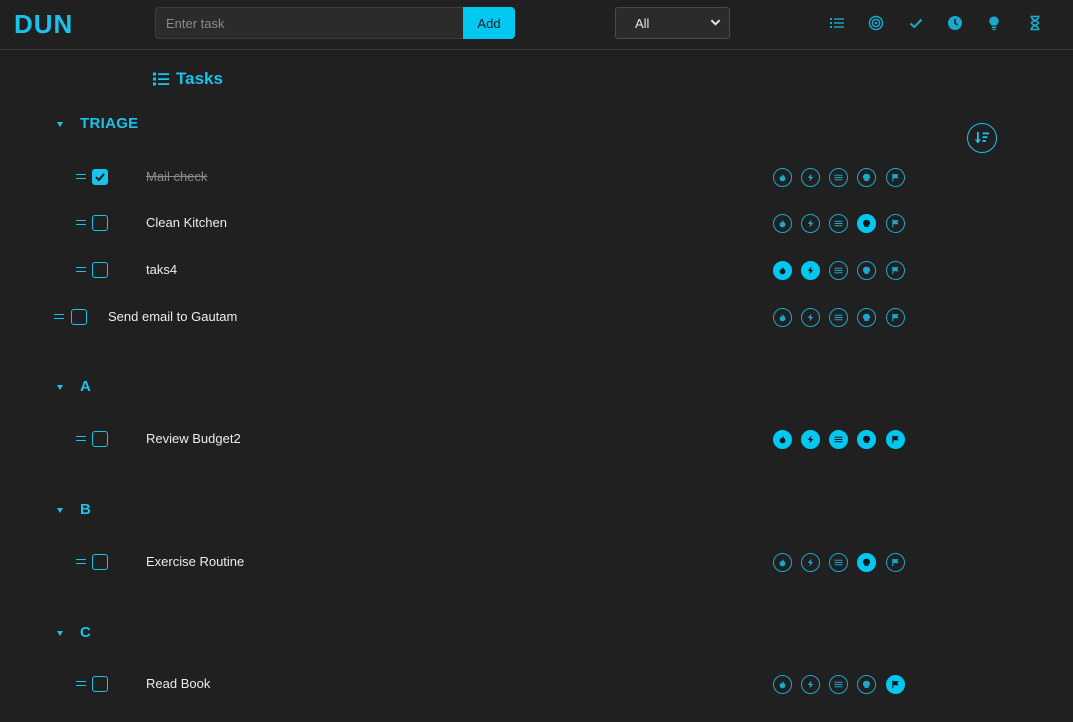 Image resolution: width=1073 pixels, height=722 pixels. Describe the element at coordinates (172, 316) in the screenshot. I see `task-label: Send email to Gautam` at that location.